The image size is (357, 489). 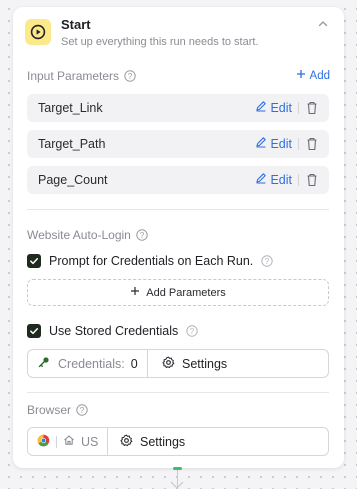 I want to click on browser-section-label: Browser ?, so click(x=57, y=410).